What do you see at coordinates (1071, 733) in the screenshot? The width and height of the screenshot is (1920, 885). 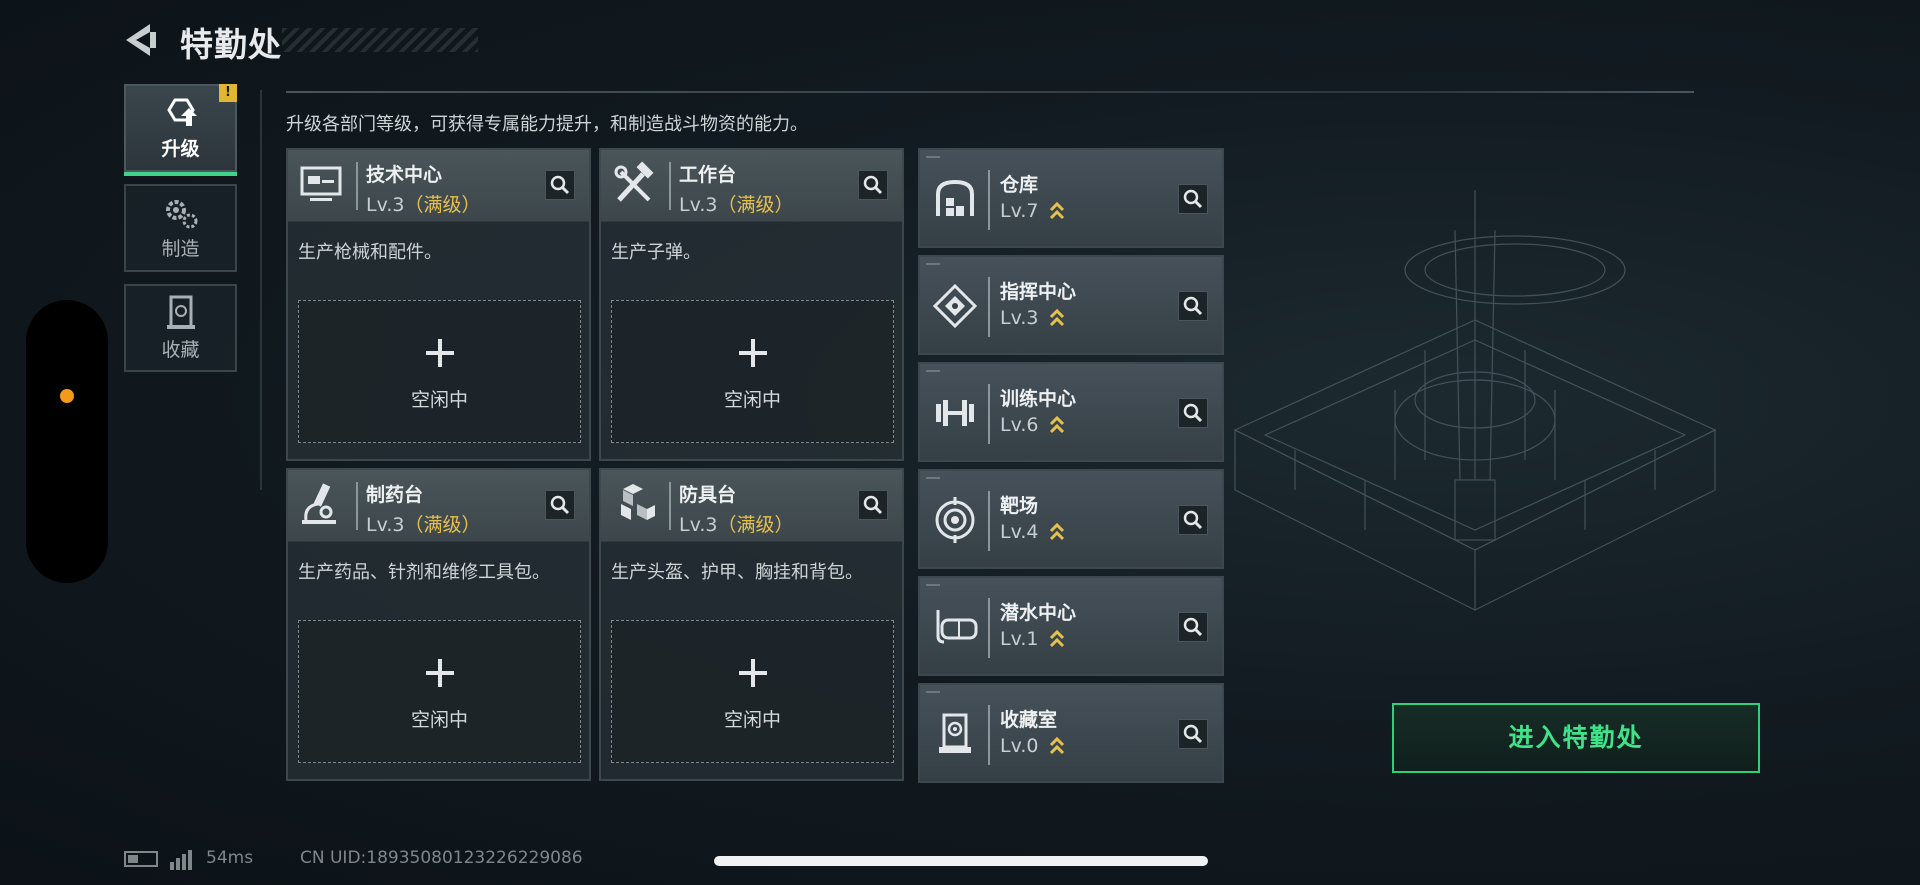 I see `department-card-collection-room: 收藏室 Lv.0` at bounding box center [1071, 733].